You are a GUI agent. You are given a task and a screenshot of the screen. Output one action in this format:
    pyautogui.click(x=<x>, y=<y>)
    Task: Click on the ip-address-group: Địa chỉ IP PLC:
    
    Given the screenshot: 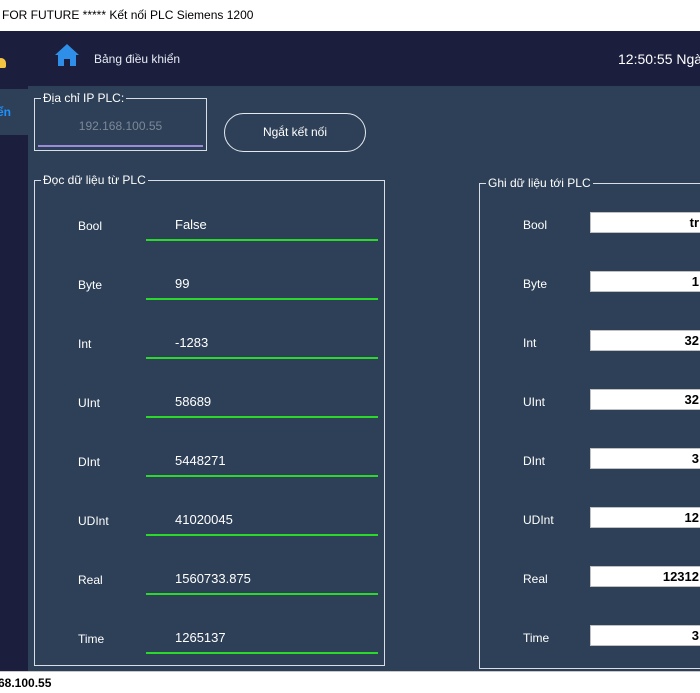 What is the action you would take?
    pyautogui.click(x=120, y=121)
    